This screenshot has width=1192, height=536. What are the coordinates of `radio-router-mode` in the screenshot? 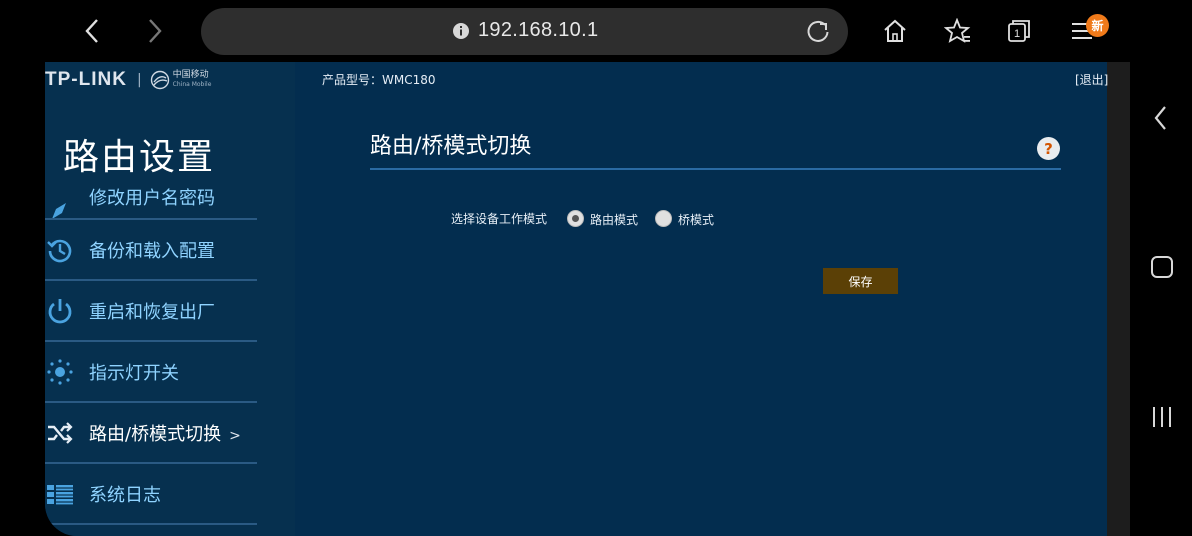 It's located at (575, 218).